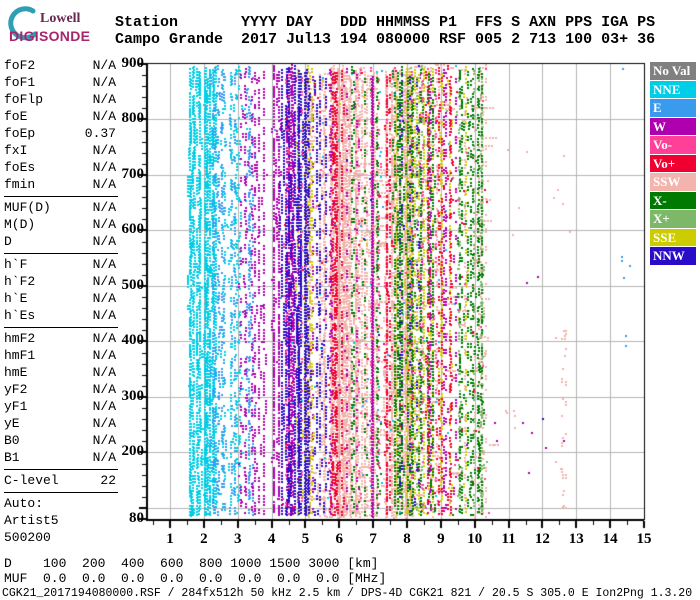  Describe the element at coordinates (12, 440) in the screenshot. I see `param-label: B0` at that location.